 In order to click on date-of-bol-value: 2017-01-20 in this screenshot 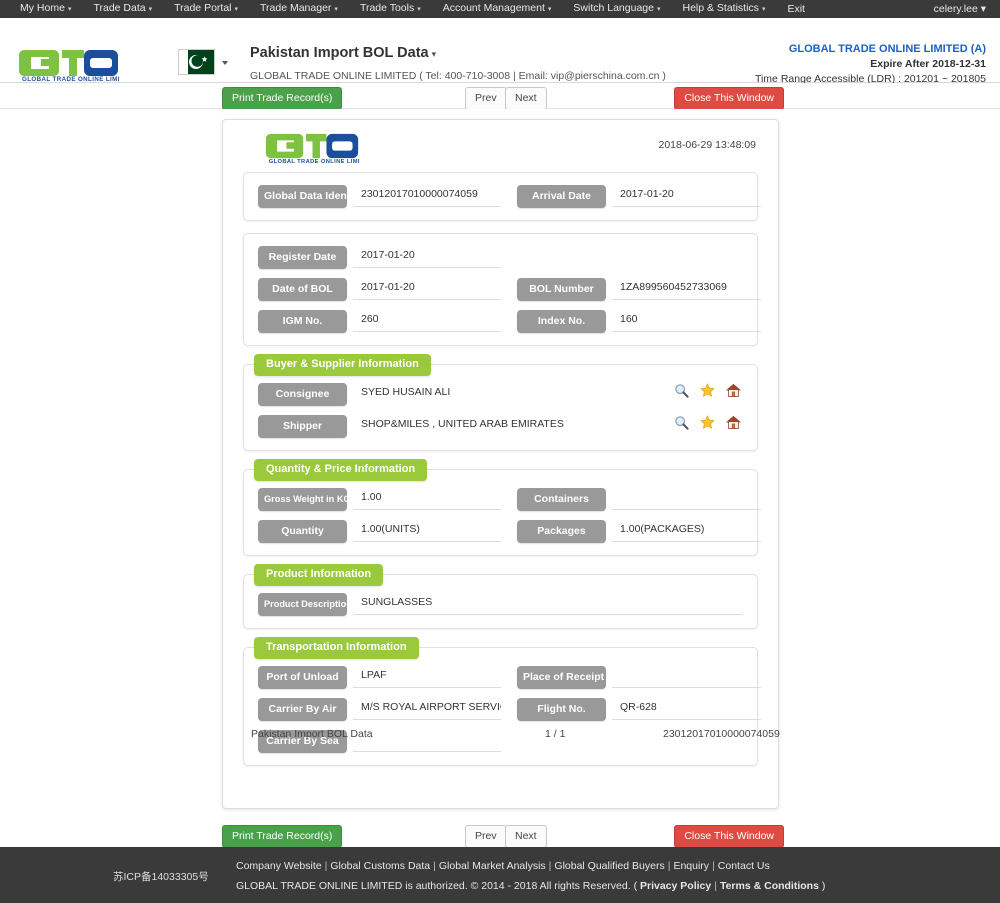, I will do `click(427, 290)`.